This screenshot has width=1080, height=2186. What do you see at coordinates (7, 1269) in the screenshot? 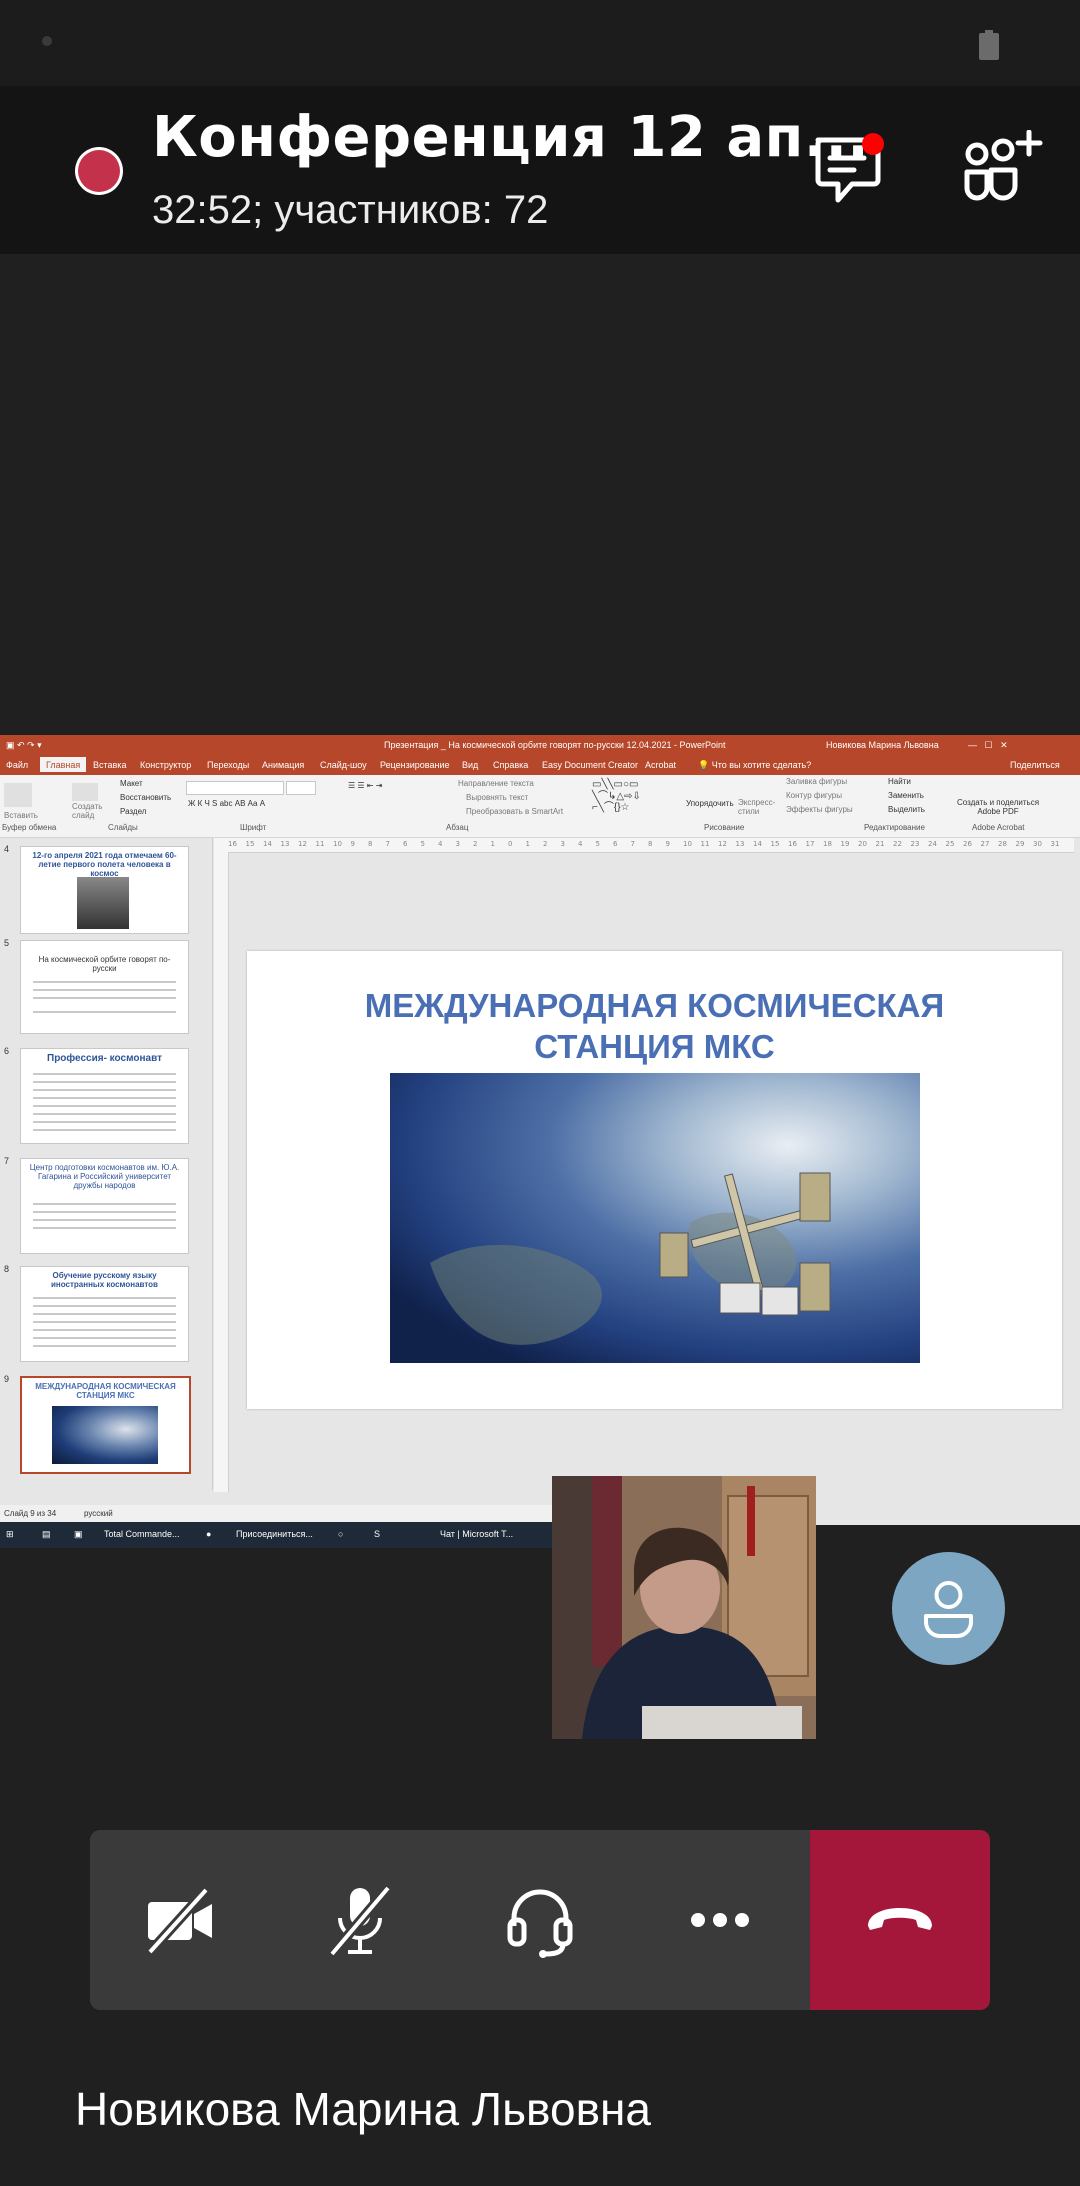
I see `thumbnail-number: 8` at bounding box center [7, 1269].